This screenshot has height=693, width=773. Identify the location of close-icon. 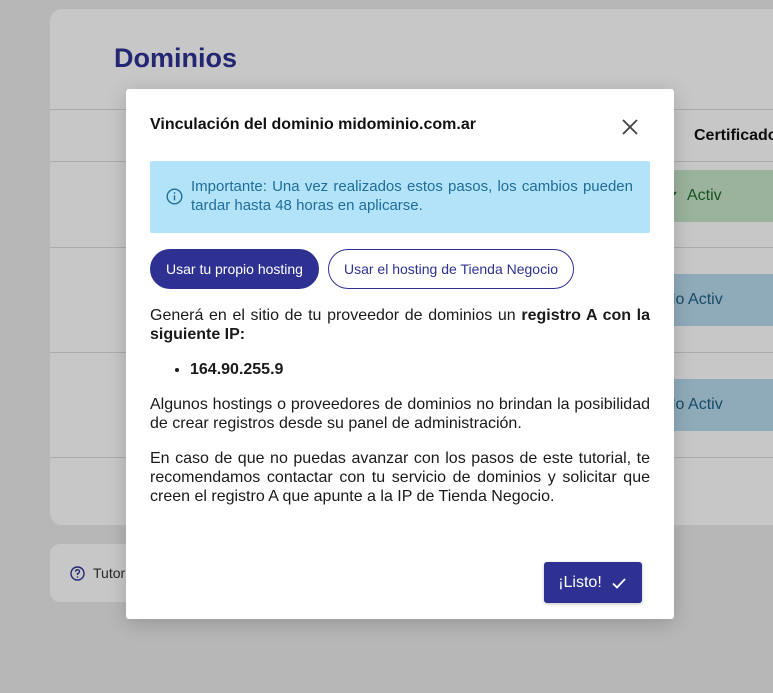
(630, 127).